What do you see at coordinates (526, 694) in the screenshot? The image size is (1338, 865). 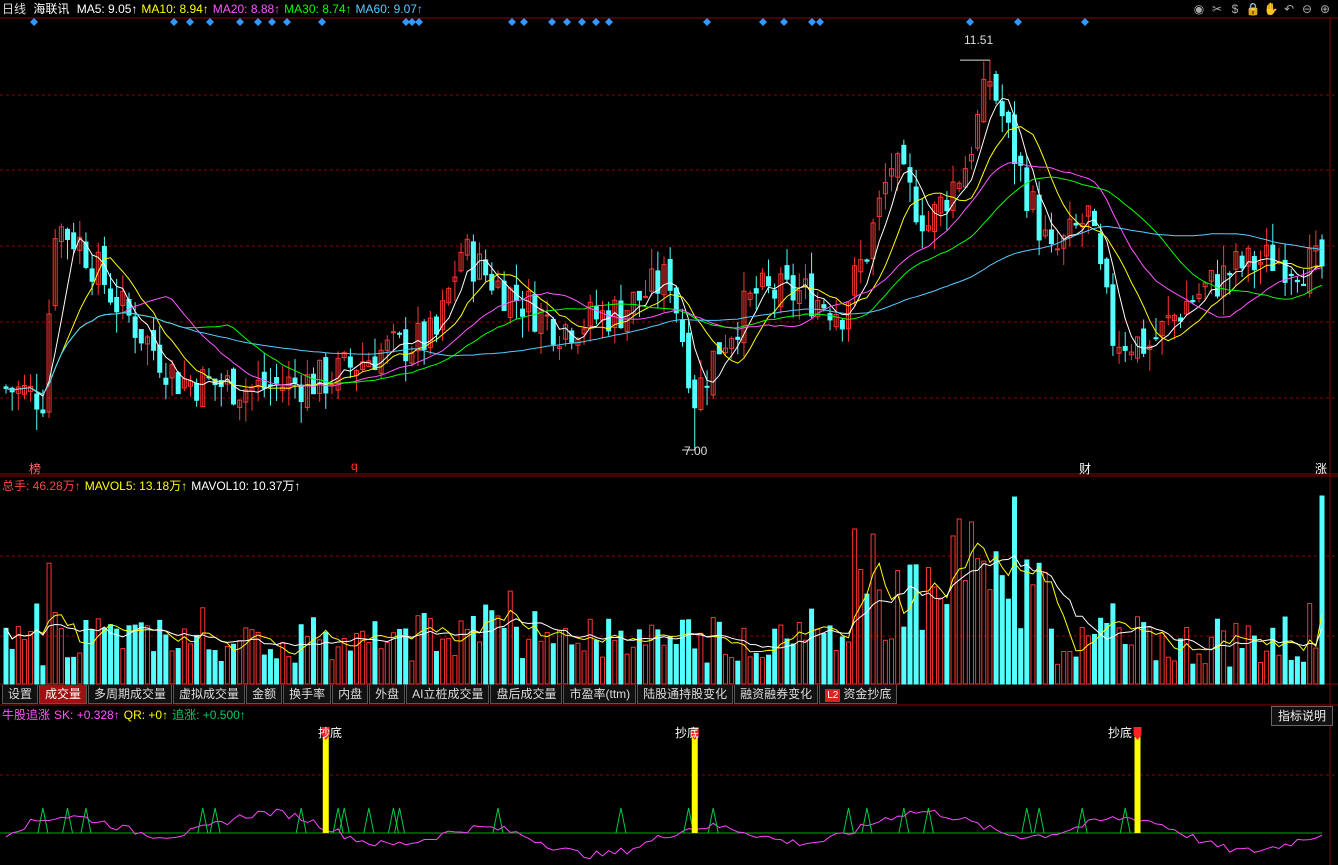 I see `tab-9: 盘后成交量` at bounding box center [526, 694].